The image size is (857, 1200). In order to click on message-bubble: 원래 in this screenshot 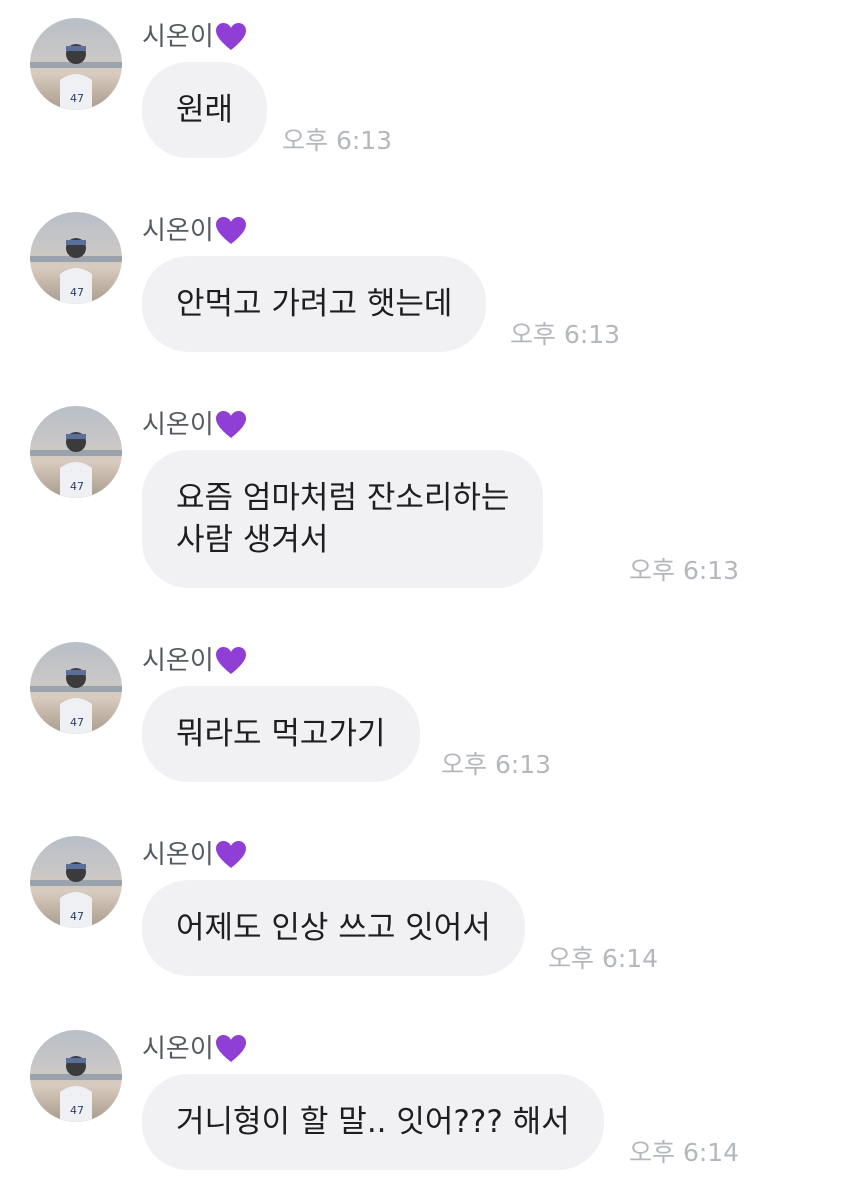, I will do `click(205, 110)`.